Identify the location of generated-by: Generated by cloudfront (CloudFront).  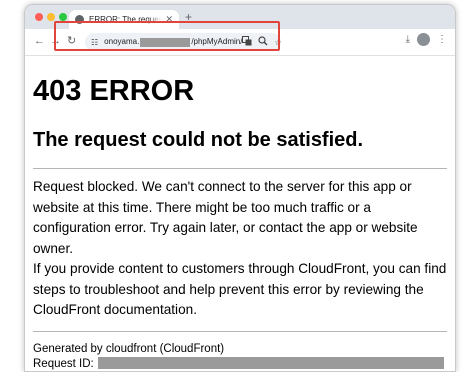
(129, 348).